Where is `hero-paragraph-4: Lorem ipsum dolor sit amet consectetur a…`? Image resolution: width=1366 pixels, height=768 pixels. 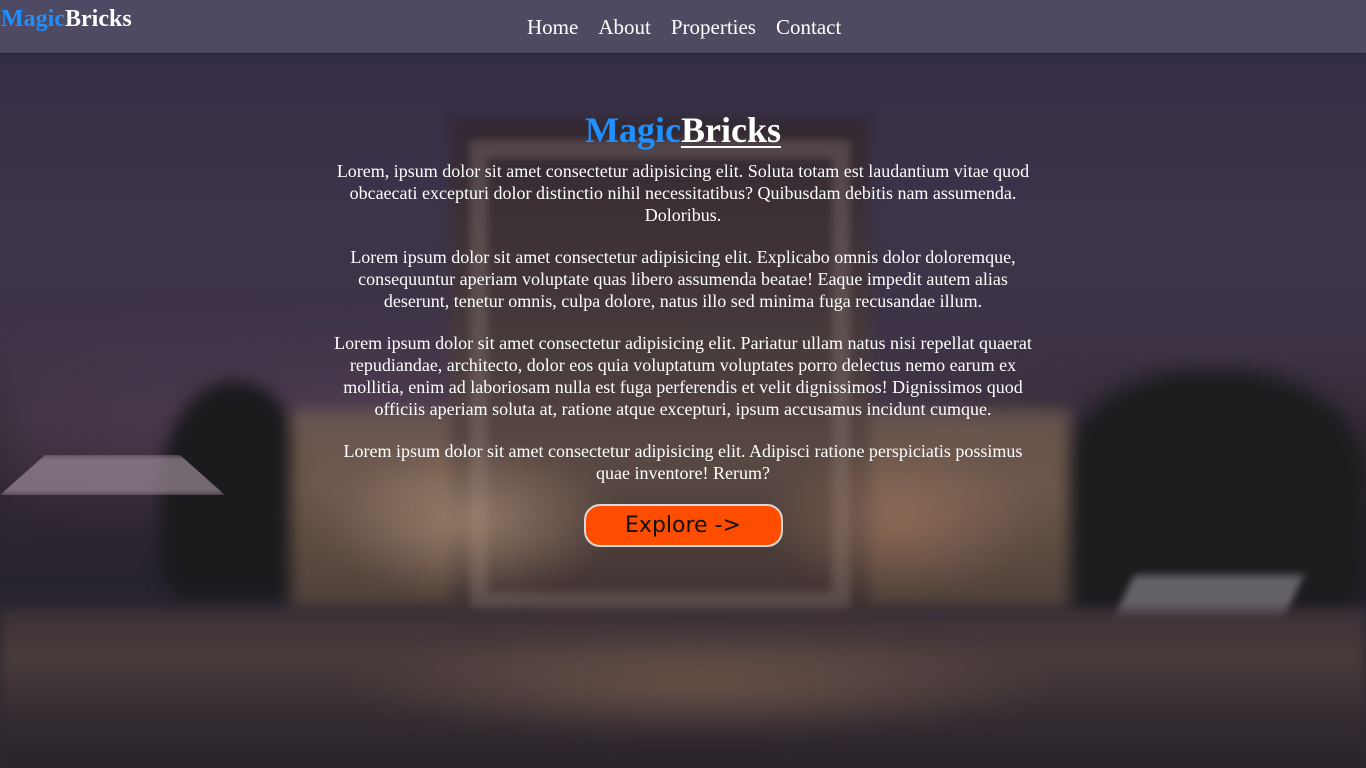
hero-paragraph-4: Lorem ipsum dolor sit amet consectetur a… is located at coordinates (683, 462).